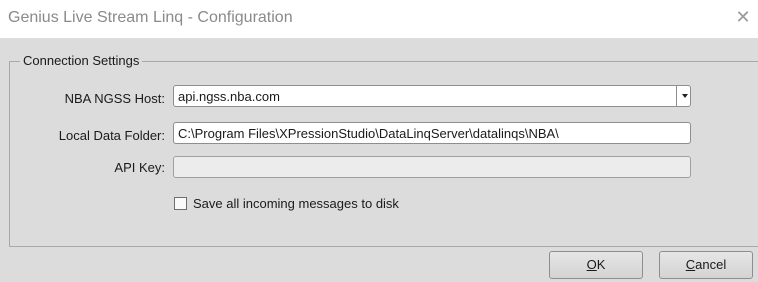  What do you see at coordinates (81, 60) in the screenshot?
I see `group-legend: Connection Settings` at bounding box center [81, 60].